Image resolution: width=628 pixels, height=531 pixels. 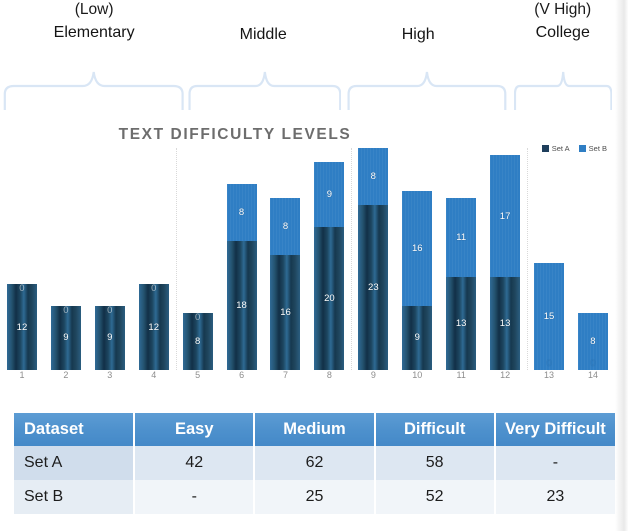 I want to click on stacked-bar: 16 9, so click(x=417, y=280).